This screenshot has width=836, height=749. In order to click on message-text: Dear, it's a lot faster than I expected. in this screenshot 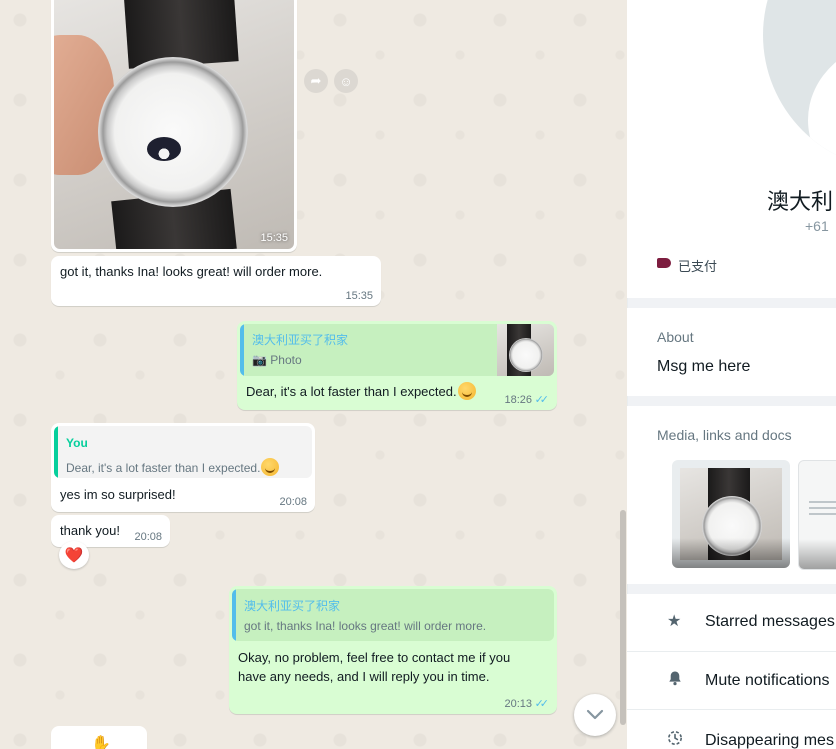, I will do `click(361, 391)`.